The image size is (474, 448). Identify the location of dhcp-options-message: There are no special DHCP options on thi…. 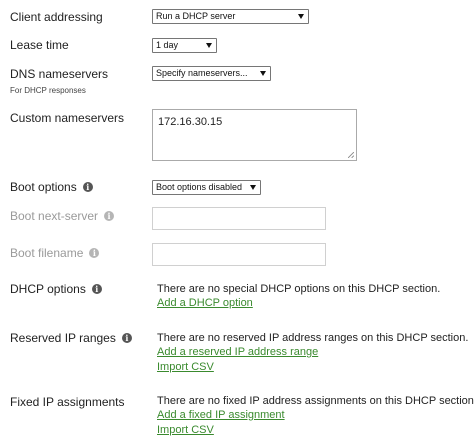
(299, 289).